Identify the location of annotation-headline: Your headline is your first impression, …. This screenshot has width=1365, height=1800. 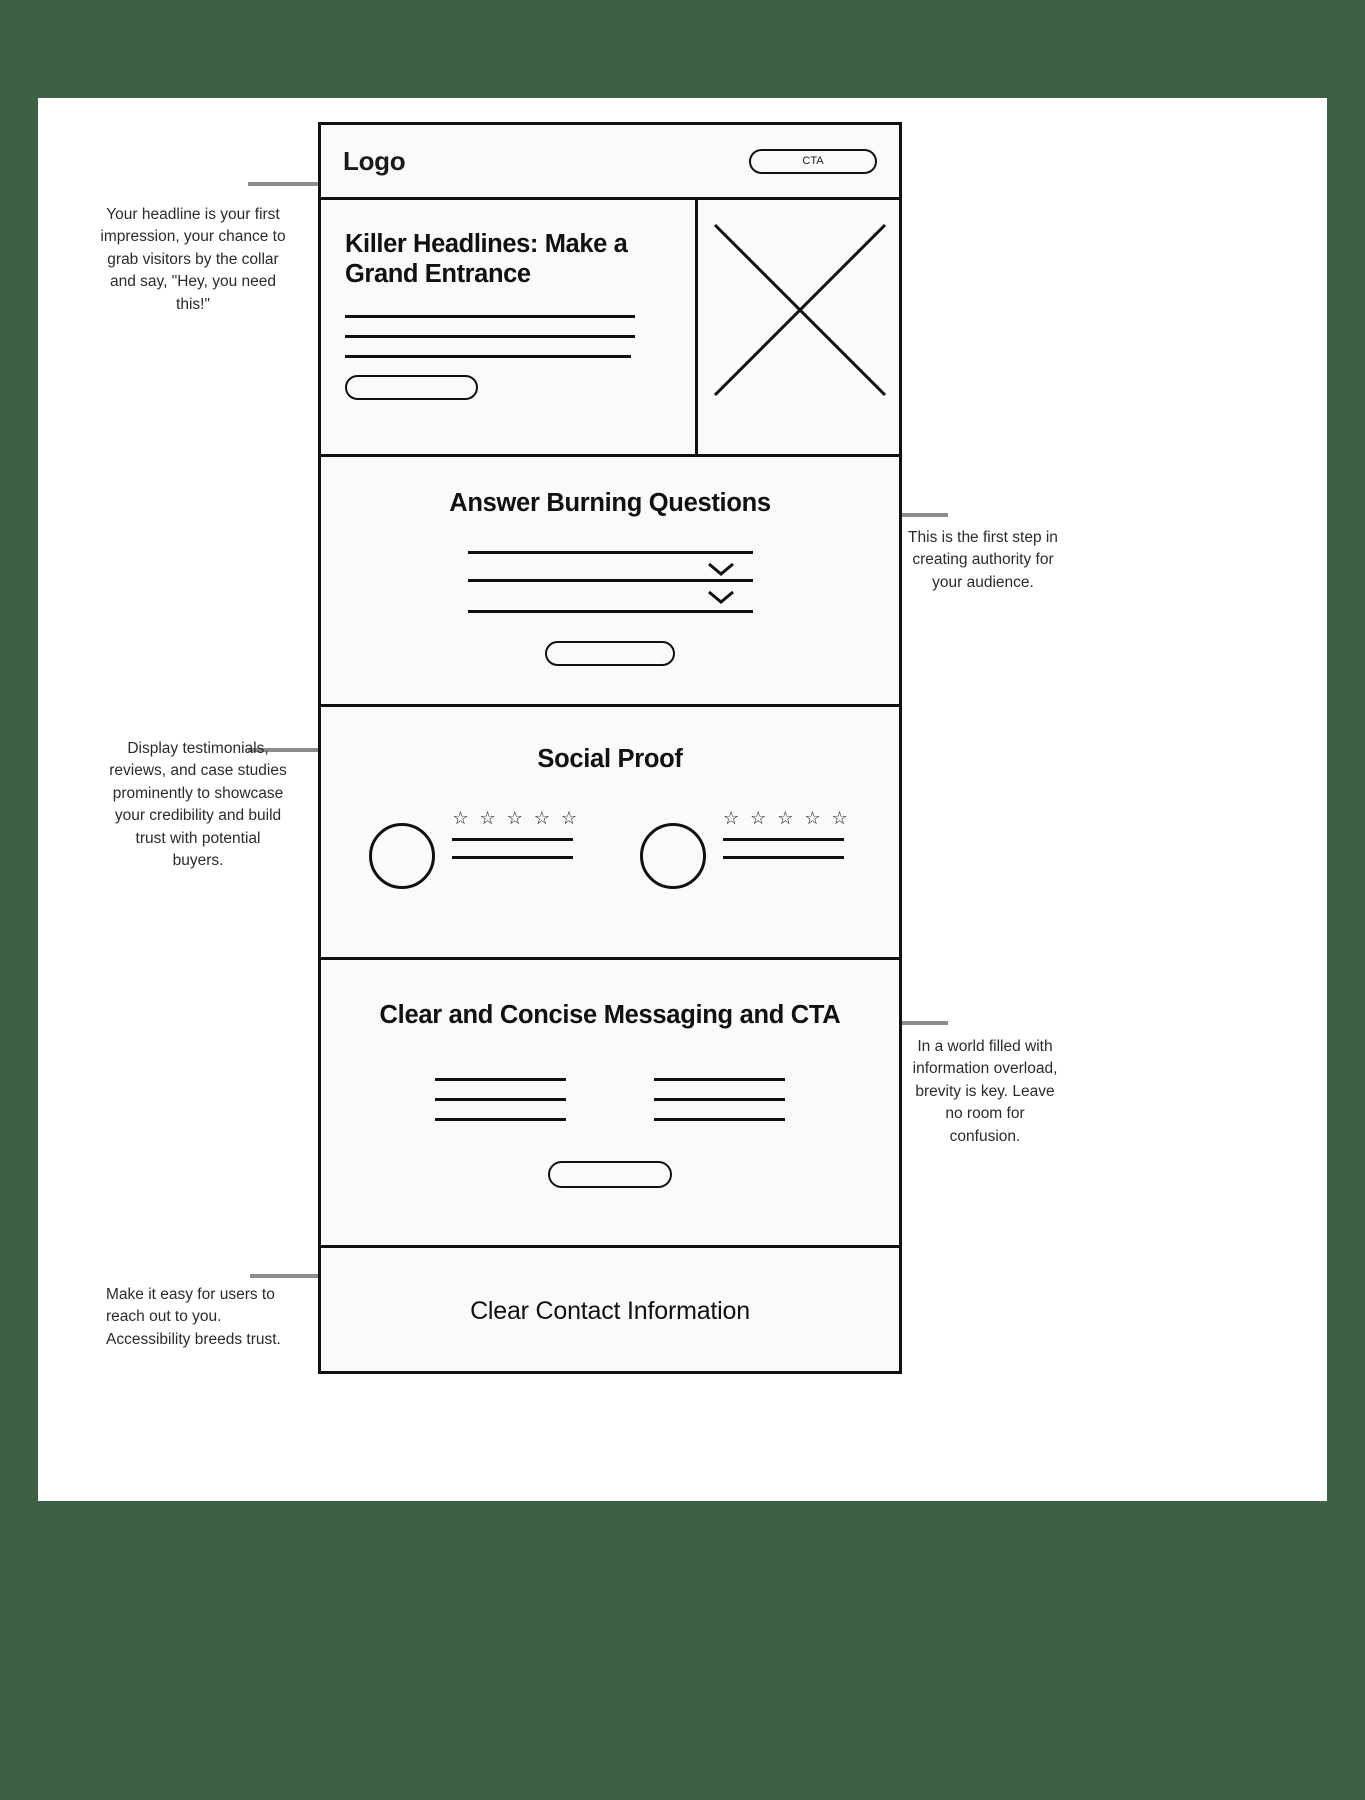
(193, 259).